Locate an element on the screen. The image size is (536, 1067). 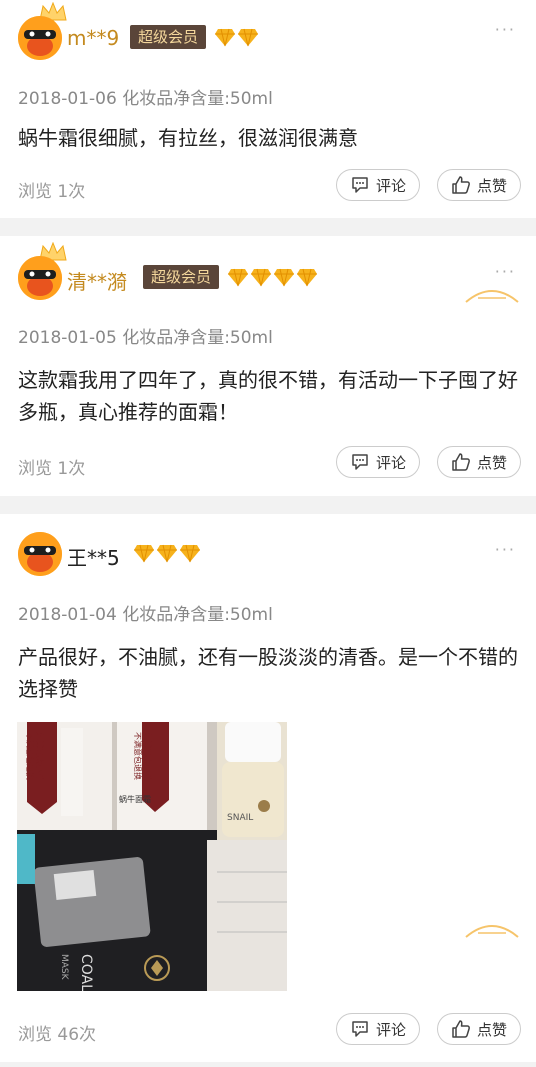
bag-text: COAL is located at coordinates (86, 972).